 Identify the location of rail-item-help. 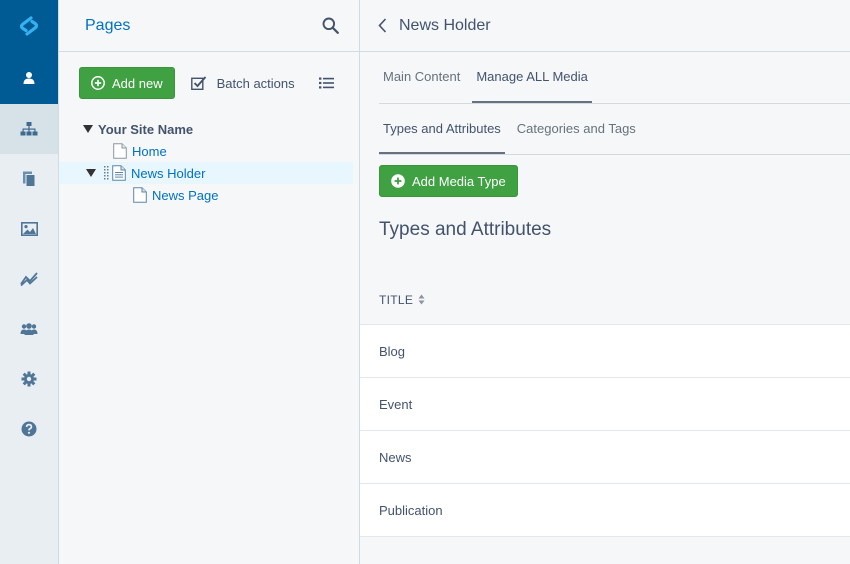
(29, 429).